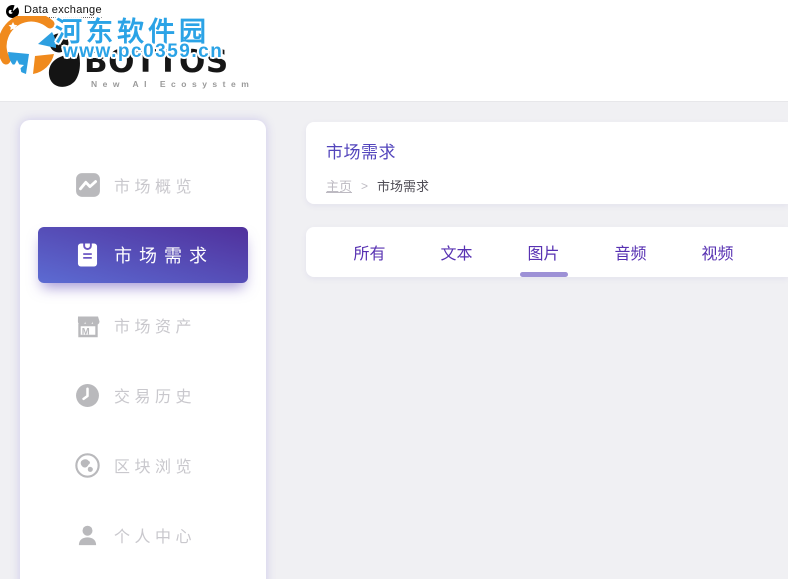 Image resolution: width=788 pixels, height=579 pixels. I want to click on tab-video: 视频, so click(717, 252).